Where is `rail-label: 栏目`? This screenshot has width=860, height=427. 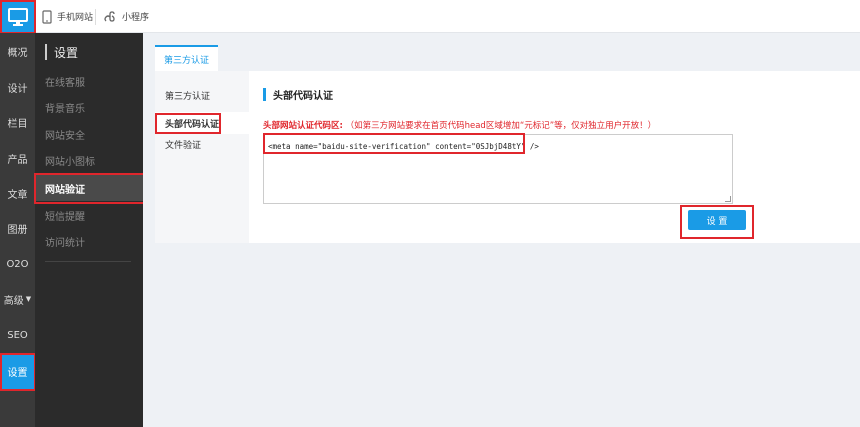 rail-label: 栏目 is located at coordinates (17, 124).